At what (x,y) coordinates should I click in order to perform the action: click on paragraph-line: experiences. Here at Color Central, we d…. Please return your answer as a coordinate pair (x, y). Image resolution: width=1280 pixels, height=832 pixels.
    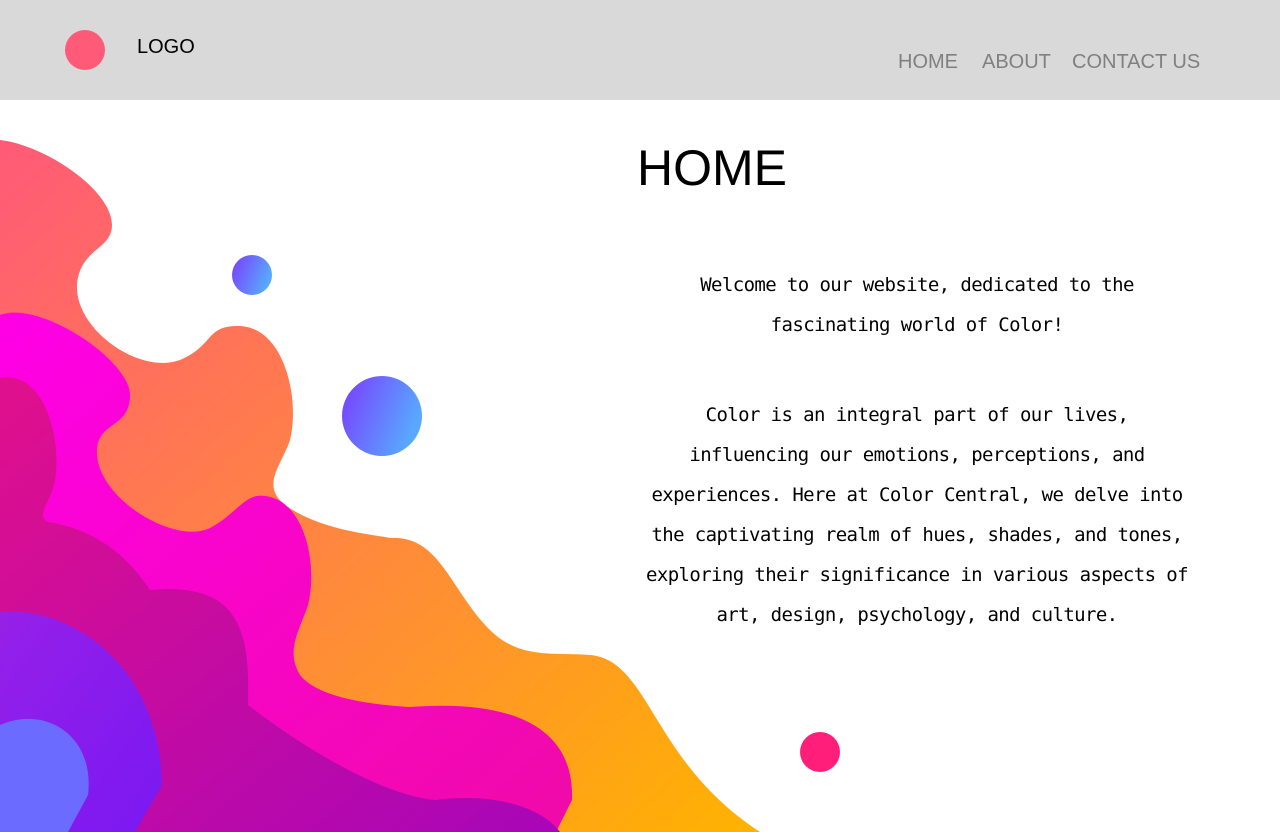
    Looking at the image, I should click on (917, 495).